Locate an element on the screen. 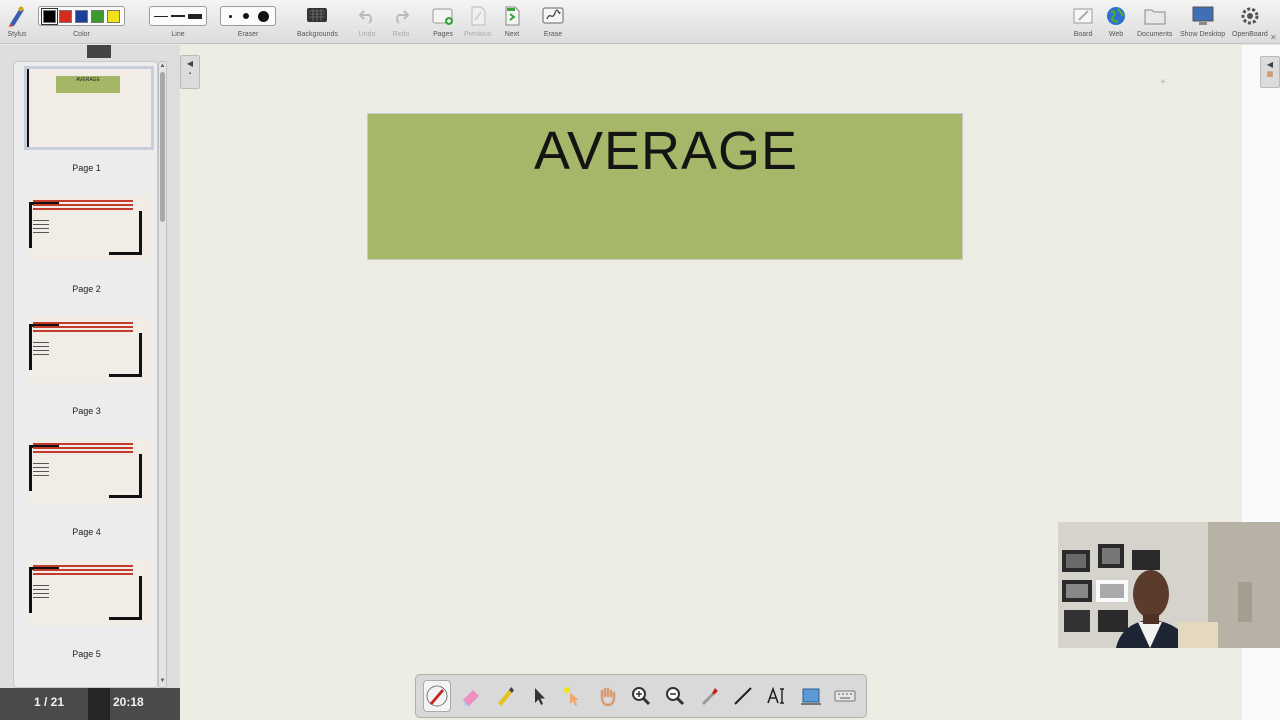  keyboard-icon is located at coordinates (845, 696).